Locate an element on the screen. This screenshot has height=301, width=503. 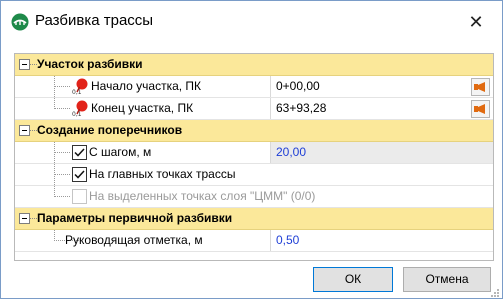
property-name-cell: 0,1 Конец участка, ПК is located at coordinates (143, 108).